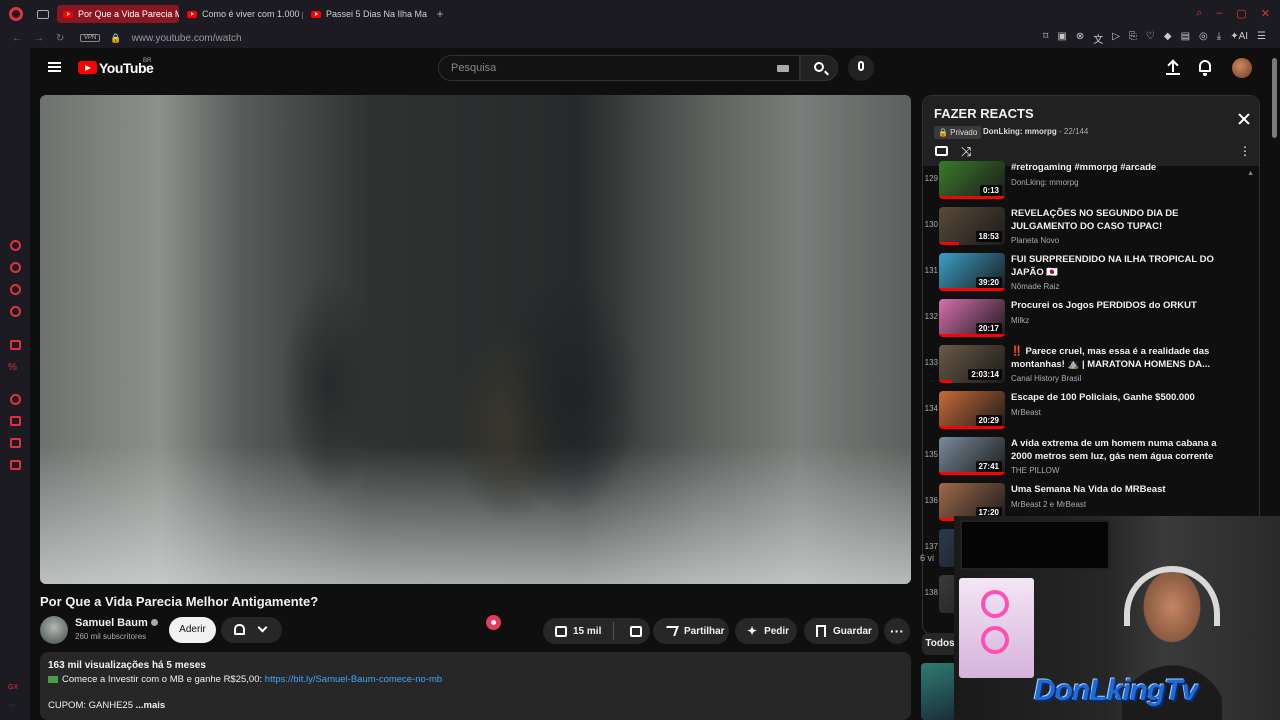 The width and height of the screenshot is (1280, 720). What do you see at coordinates (366, 14) in the screenshot?
I see `tab: Passei 5 Dias Na Ilha Mais` at bounding box center [366, 14].